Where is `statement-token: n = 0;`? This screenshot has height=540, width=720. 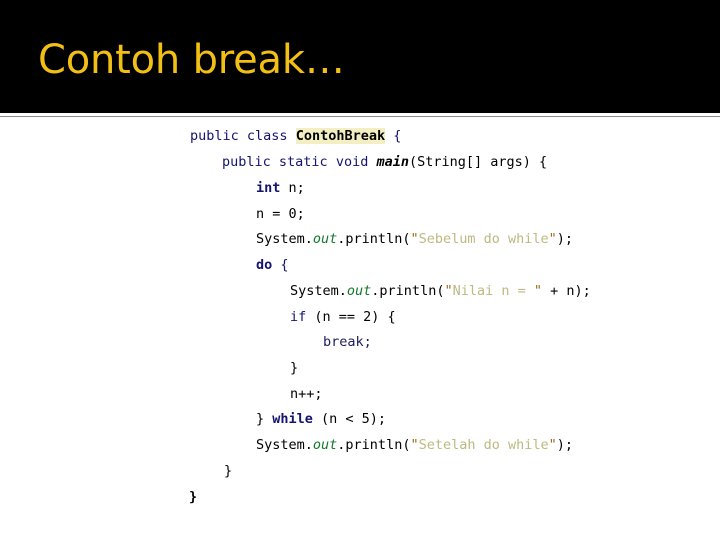
statement-token: n = 0; is located at coordinates (280, 214).